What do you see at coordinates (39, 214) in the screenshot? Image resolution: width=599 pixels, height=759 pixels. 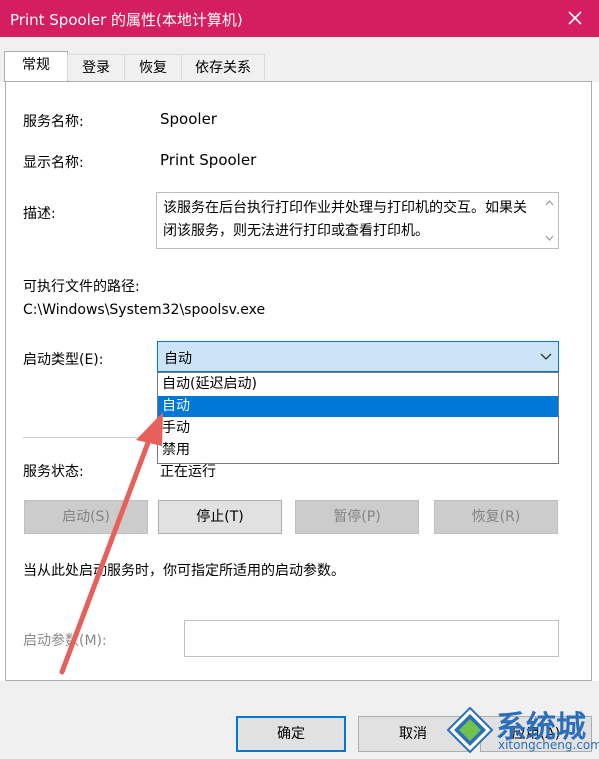 I see `description-label: 描述:` at bounding box center [39, 214].